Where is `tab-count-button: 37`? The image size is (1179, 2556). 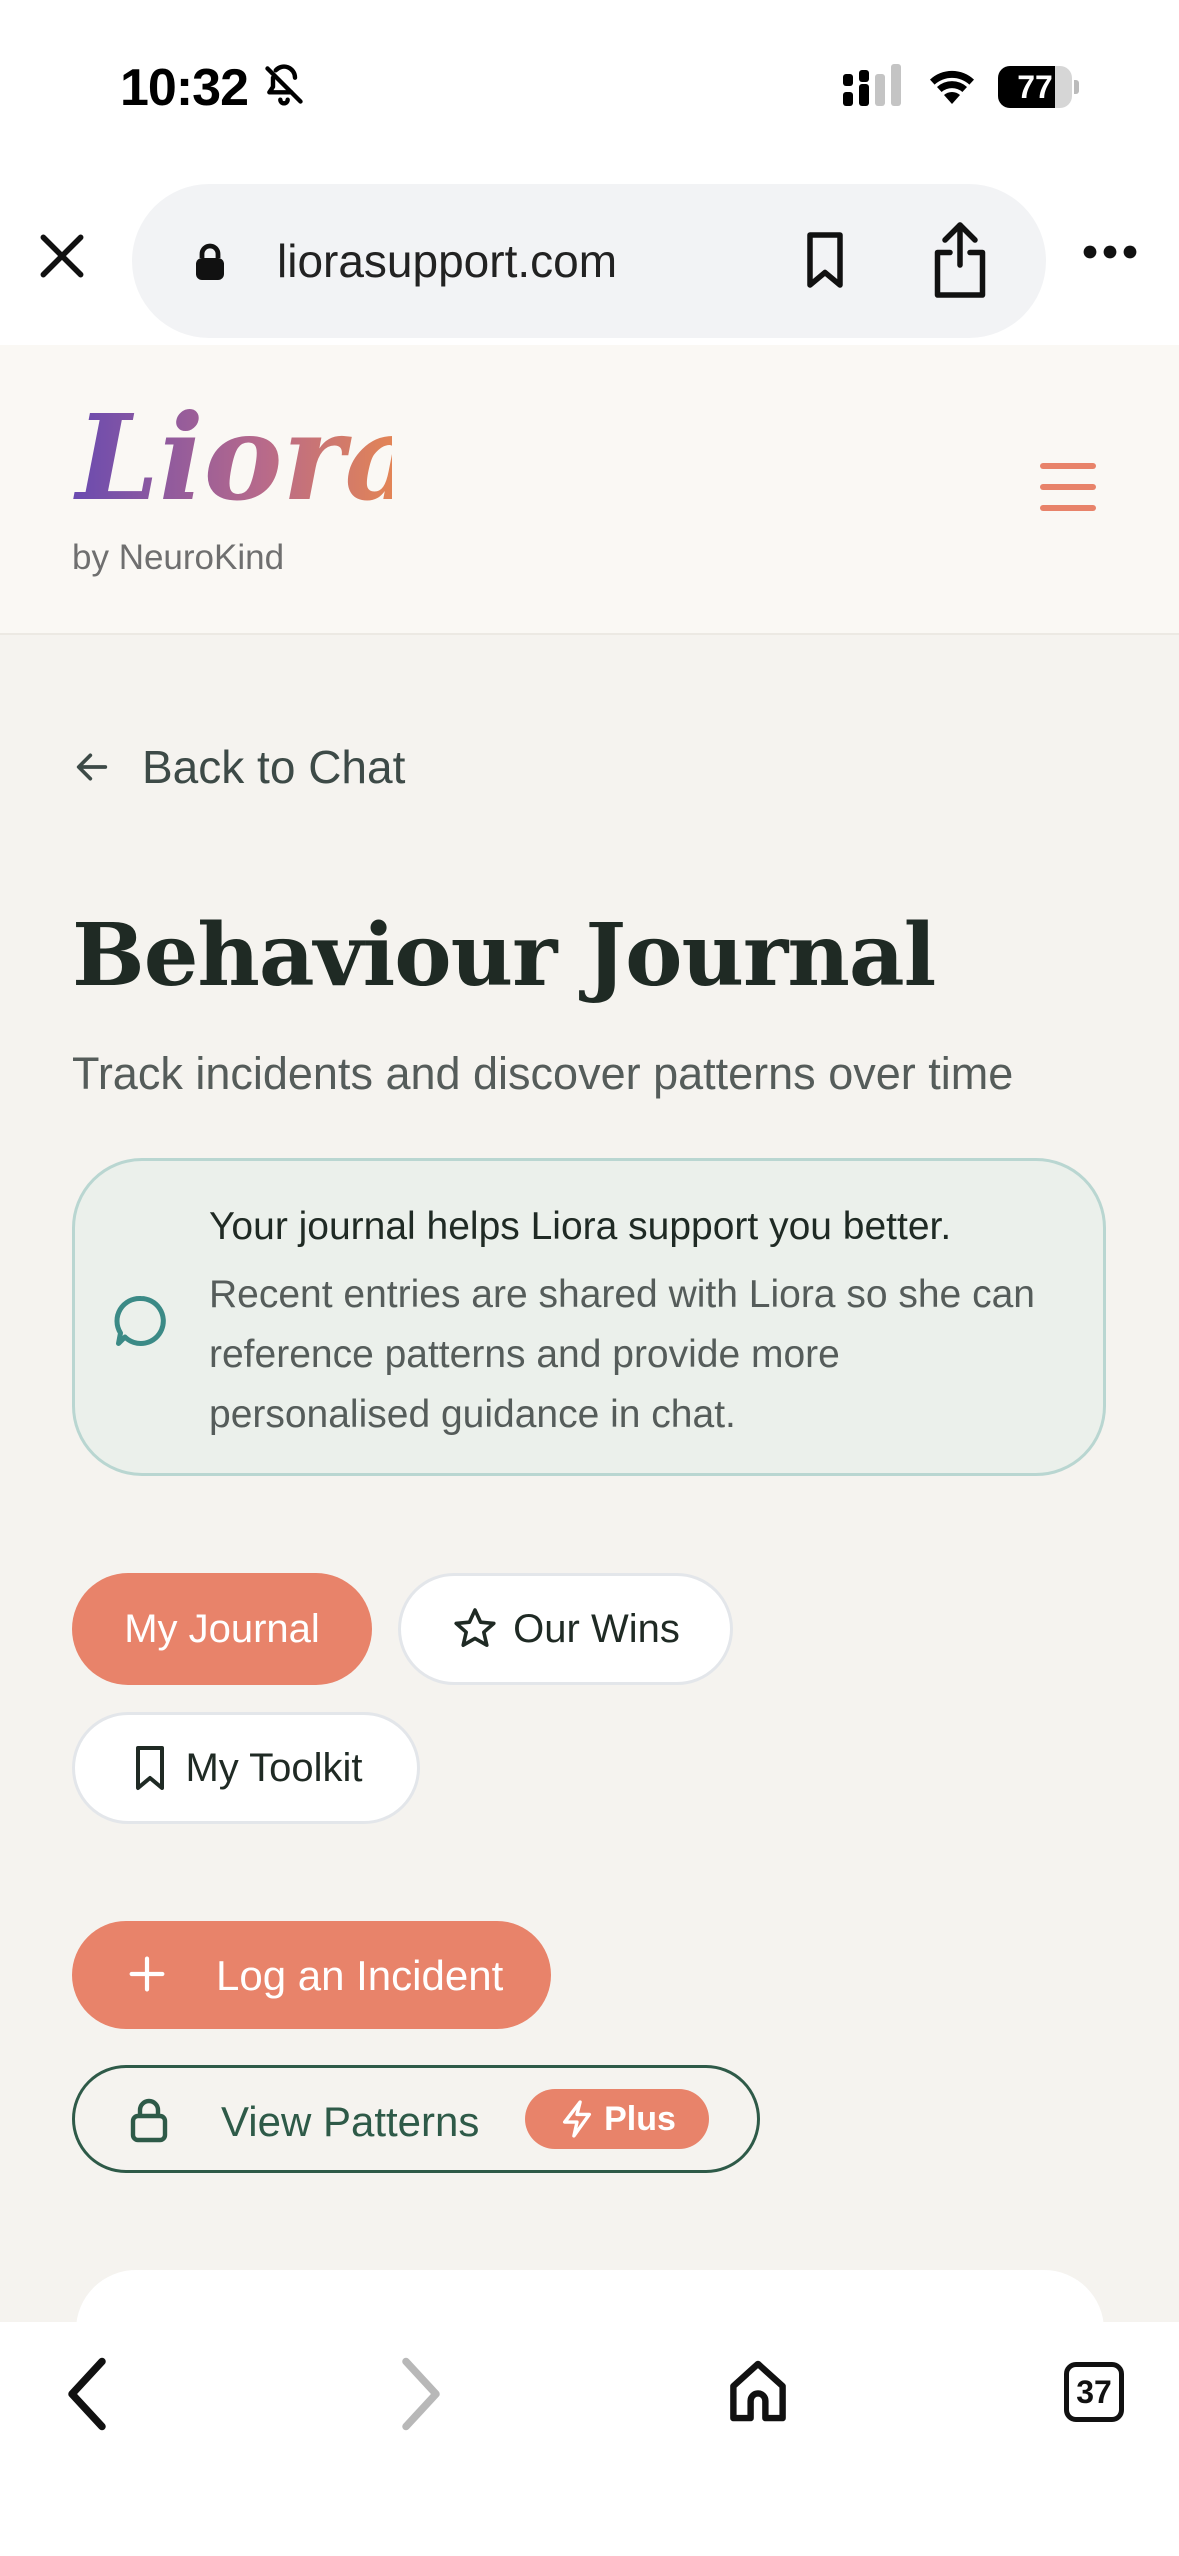 tab-count-button: 37 is located at coordinates (1094, 2392).